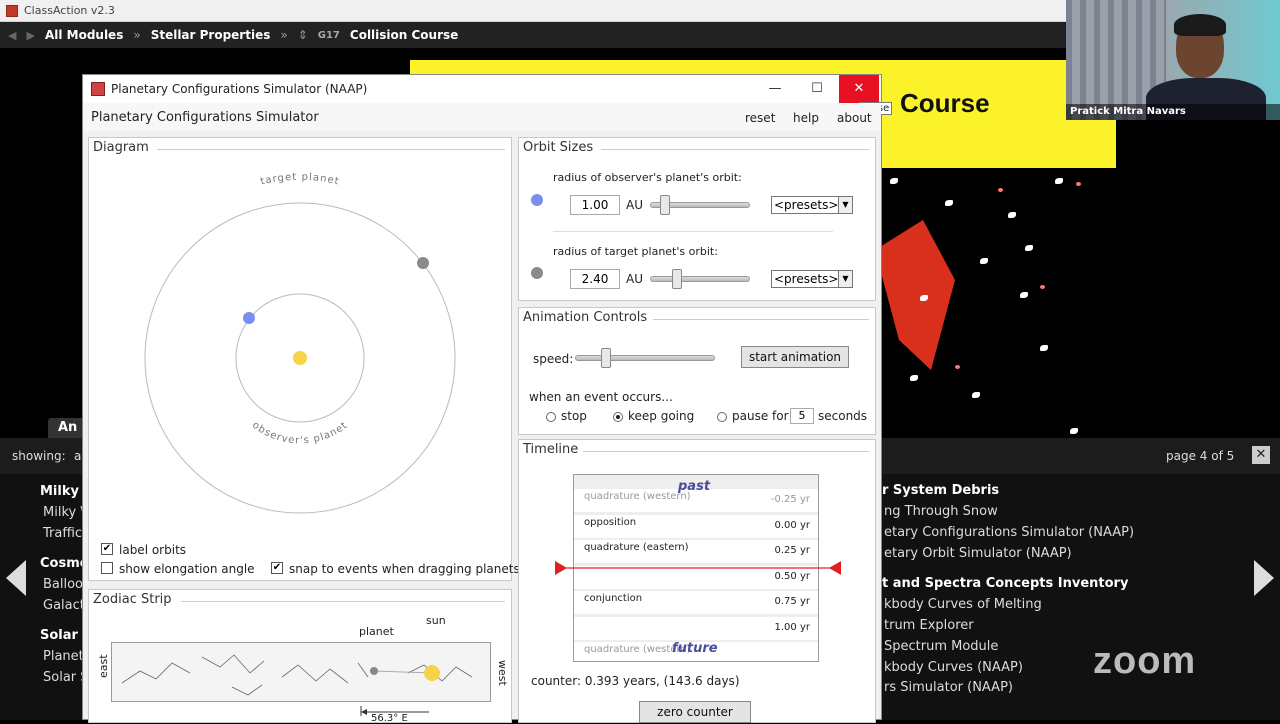 This screenshot has width=1280, height=724. I want to click on timeline-time: 0.75 yr, so click(792, 601).